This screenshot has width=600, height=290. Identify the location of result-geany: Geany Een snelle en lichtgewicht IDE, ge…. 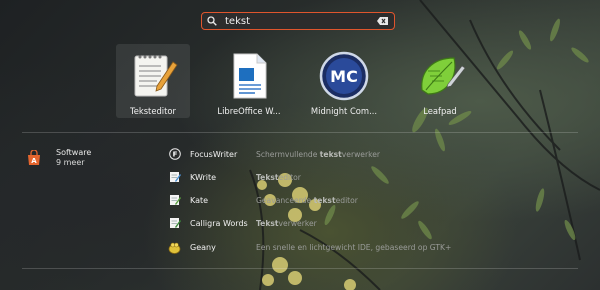
(309, 247).